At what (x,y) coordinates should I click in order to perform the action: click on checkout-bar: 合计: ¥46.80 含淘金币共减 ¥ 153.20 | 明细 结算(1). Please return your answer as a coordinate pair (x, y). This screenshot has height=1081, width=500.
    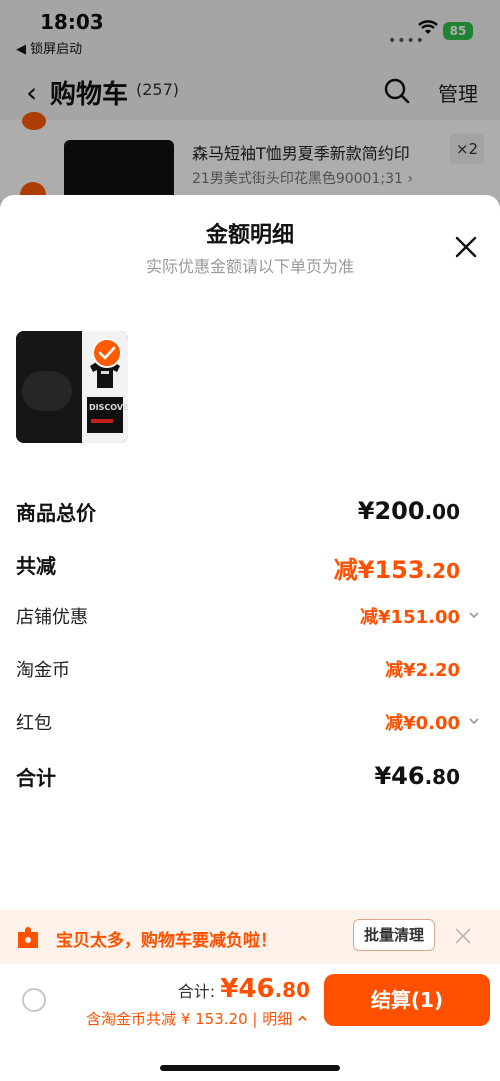
    Looking at the image, I should click on (250, 1022).